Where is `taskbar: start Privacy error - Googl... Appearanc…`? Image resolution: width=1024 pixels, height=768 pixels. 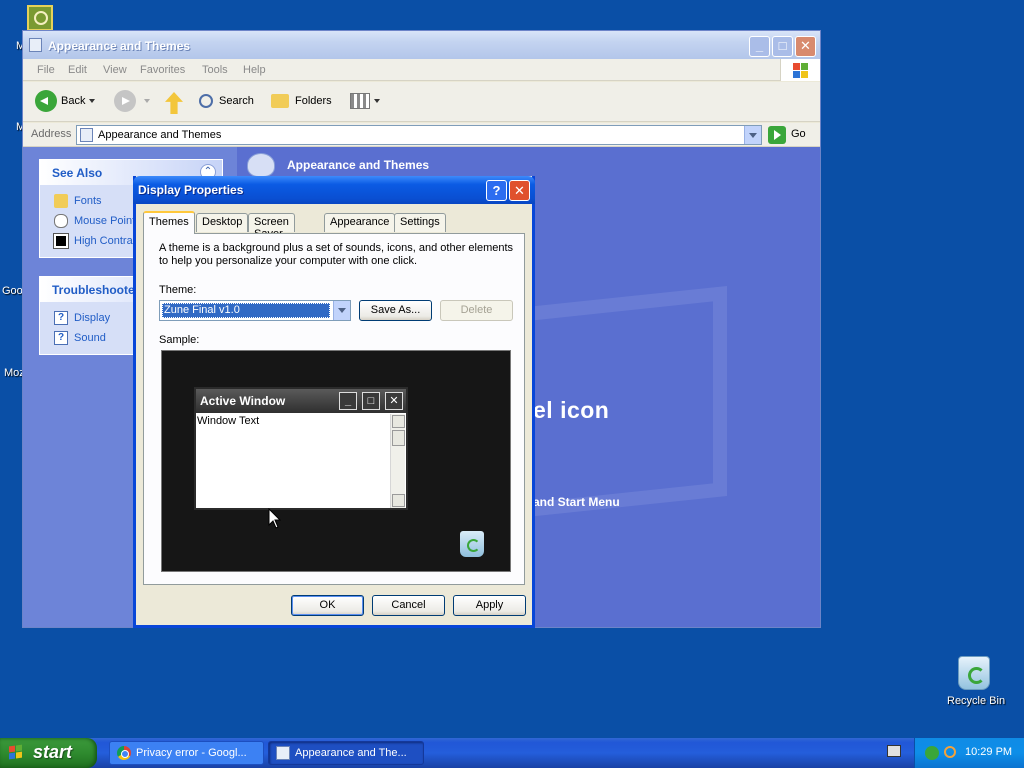 taskbar: start Privacy error - Googl... Appearanc… is located at coordinates (512, 753).